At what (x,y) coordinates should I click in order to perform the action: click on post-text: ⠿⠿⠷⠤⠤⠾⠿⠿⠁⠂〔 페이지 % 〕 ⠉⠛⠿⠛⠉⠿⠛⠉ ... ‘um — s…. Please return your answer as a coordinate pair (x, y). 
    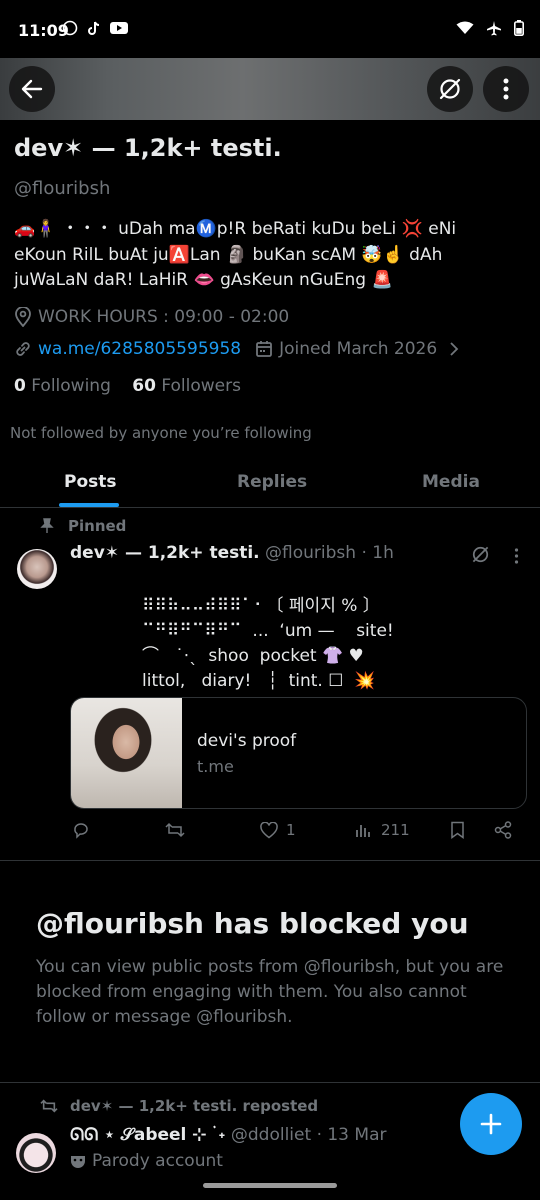
    Looking at the image, I should click on (268, 643).